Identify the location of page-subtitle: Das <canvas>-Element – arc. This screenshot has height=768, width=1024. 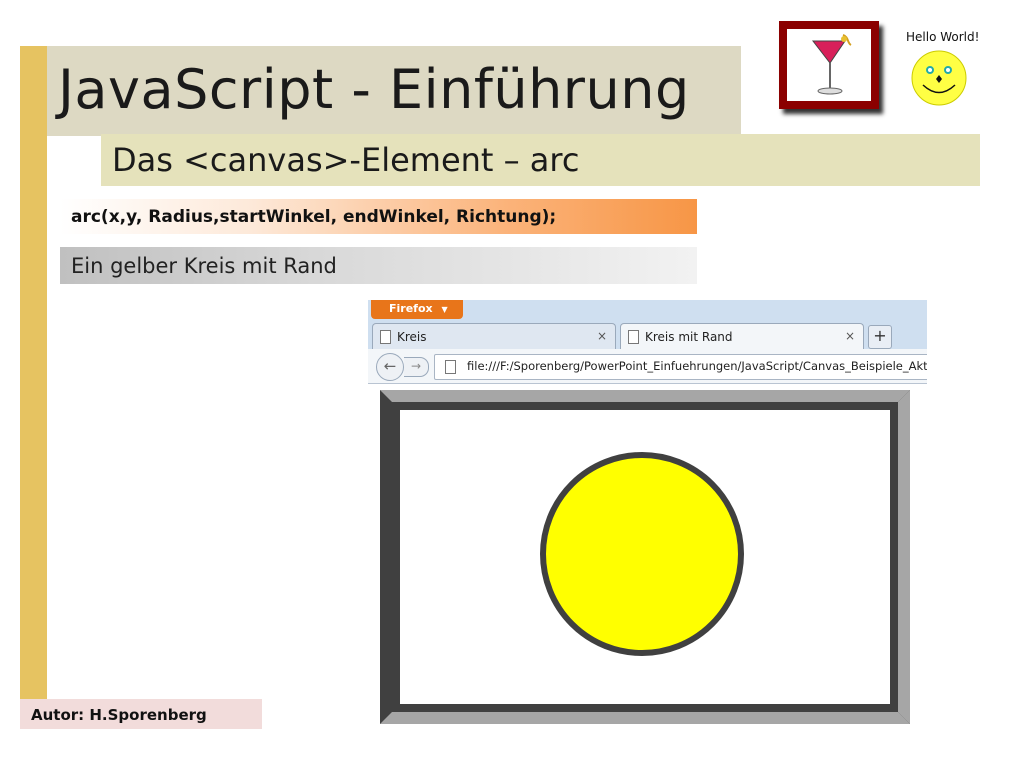
(346, 160).